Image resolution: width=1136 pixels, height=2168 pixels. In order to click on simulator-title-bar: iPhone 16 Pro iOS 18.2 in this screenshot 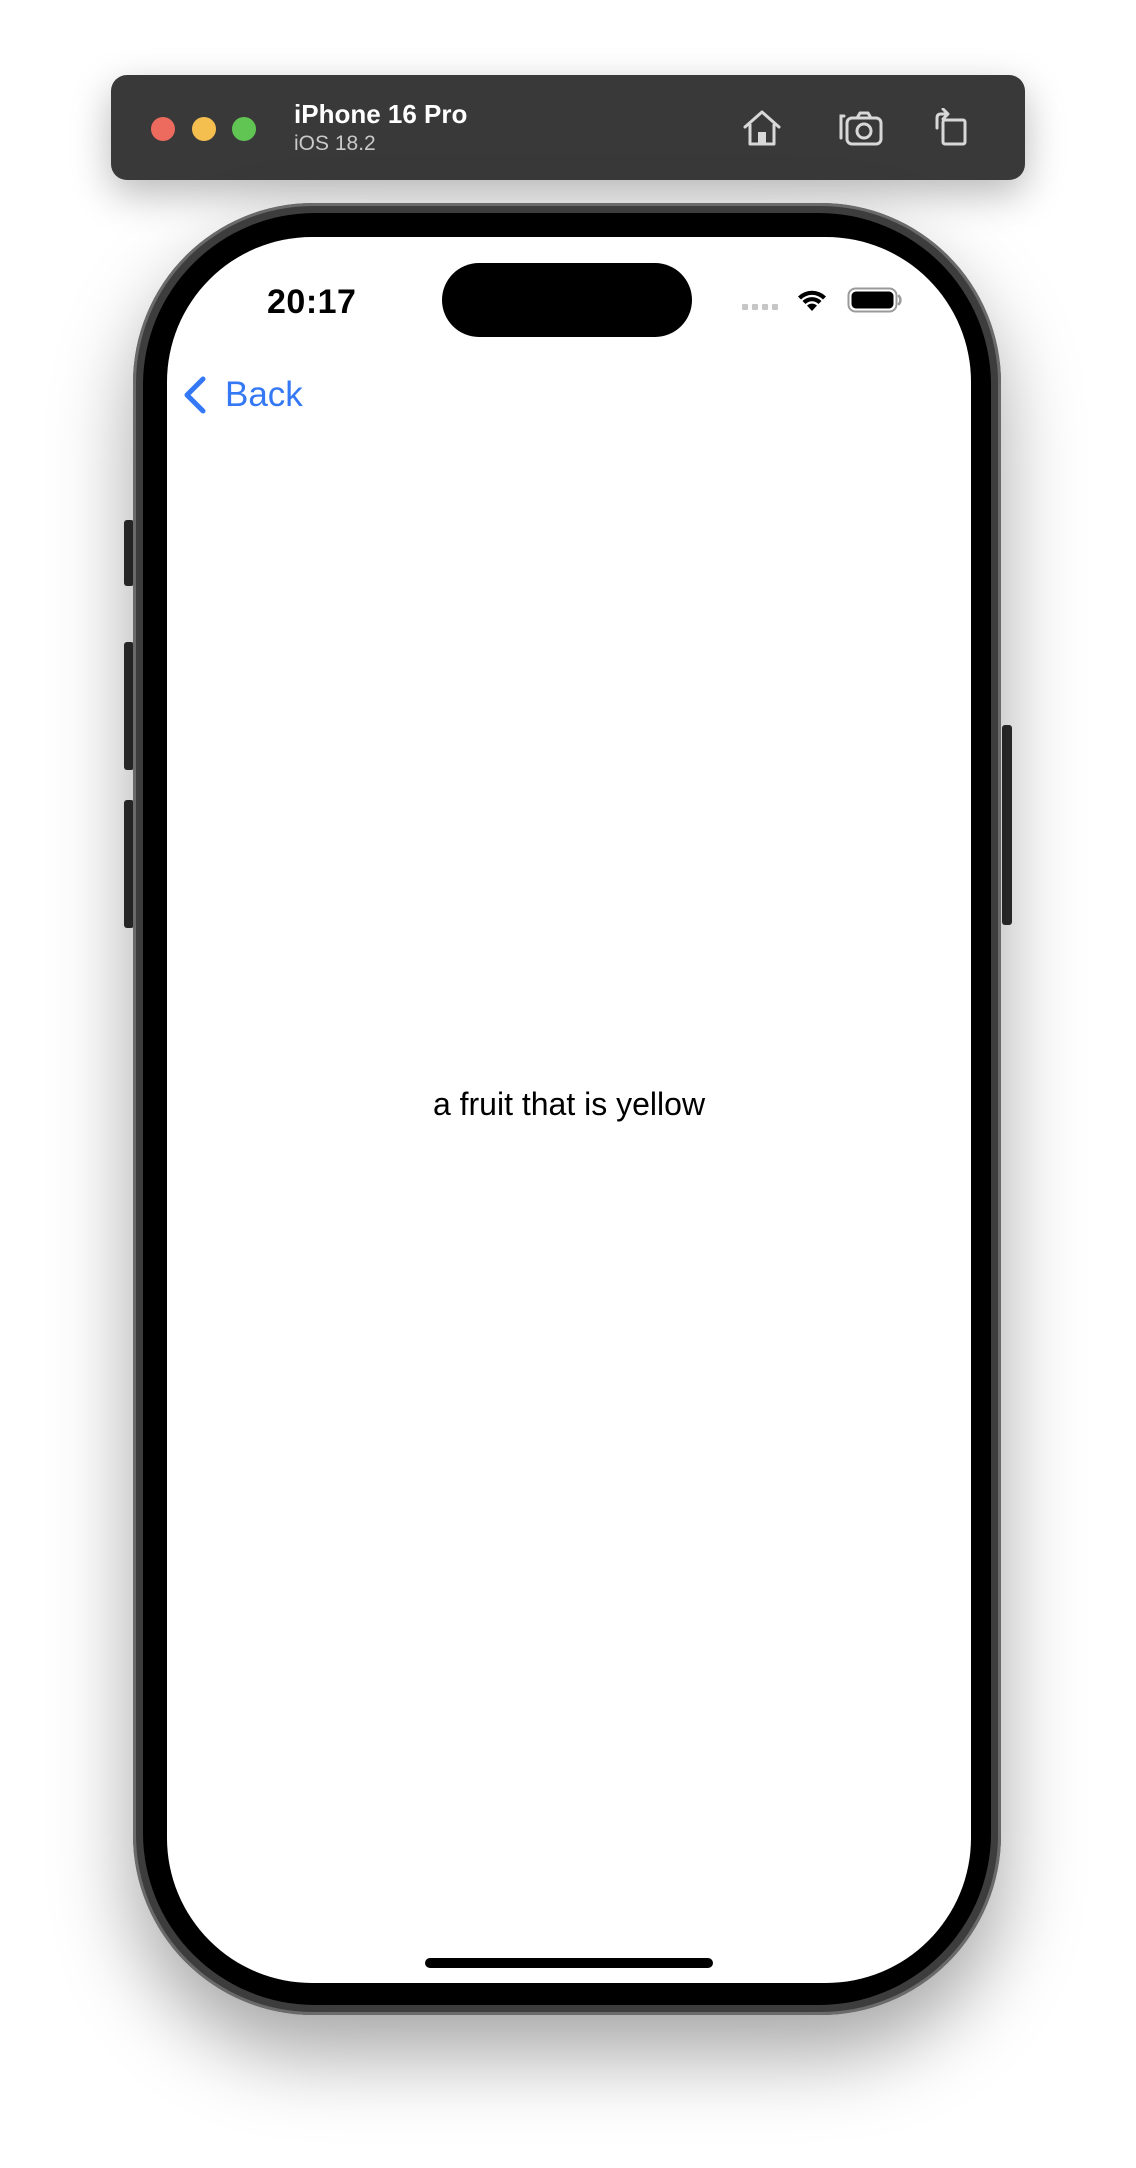, I will do `click(568, 127)`.